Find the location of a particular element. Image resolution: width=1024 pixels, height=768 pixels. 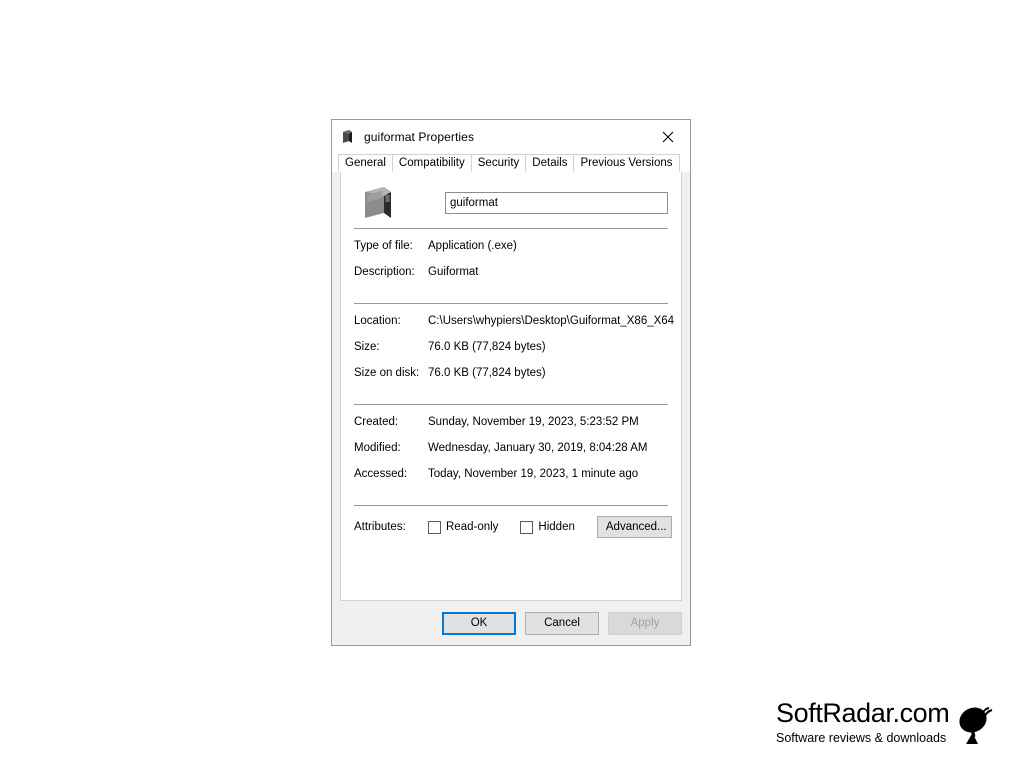

cancel-button: Cancel is located at coordinates (562, 623).